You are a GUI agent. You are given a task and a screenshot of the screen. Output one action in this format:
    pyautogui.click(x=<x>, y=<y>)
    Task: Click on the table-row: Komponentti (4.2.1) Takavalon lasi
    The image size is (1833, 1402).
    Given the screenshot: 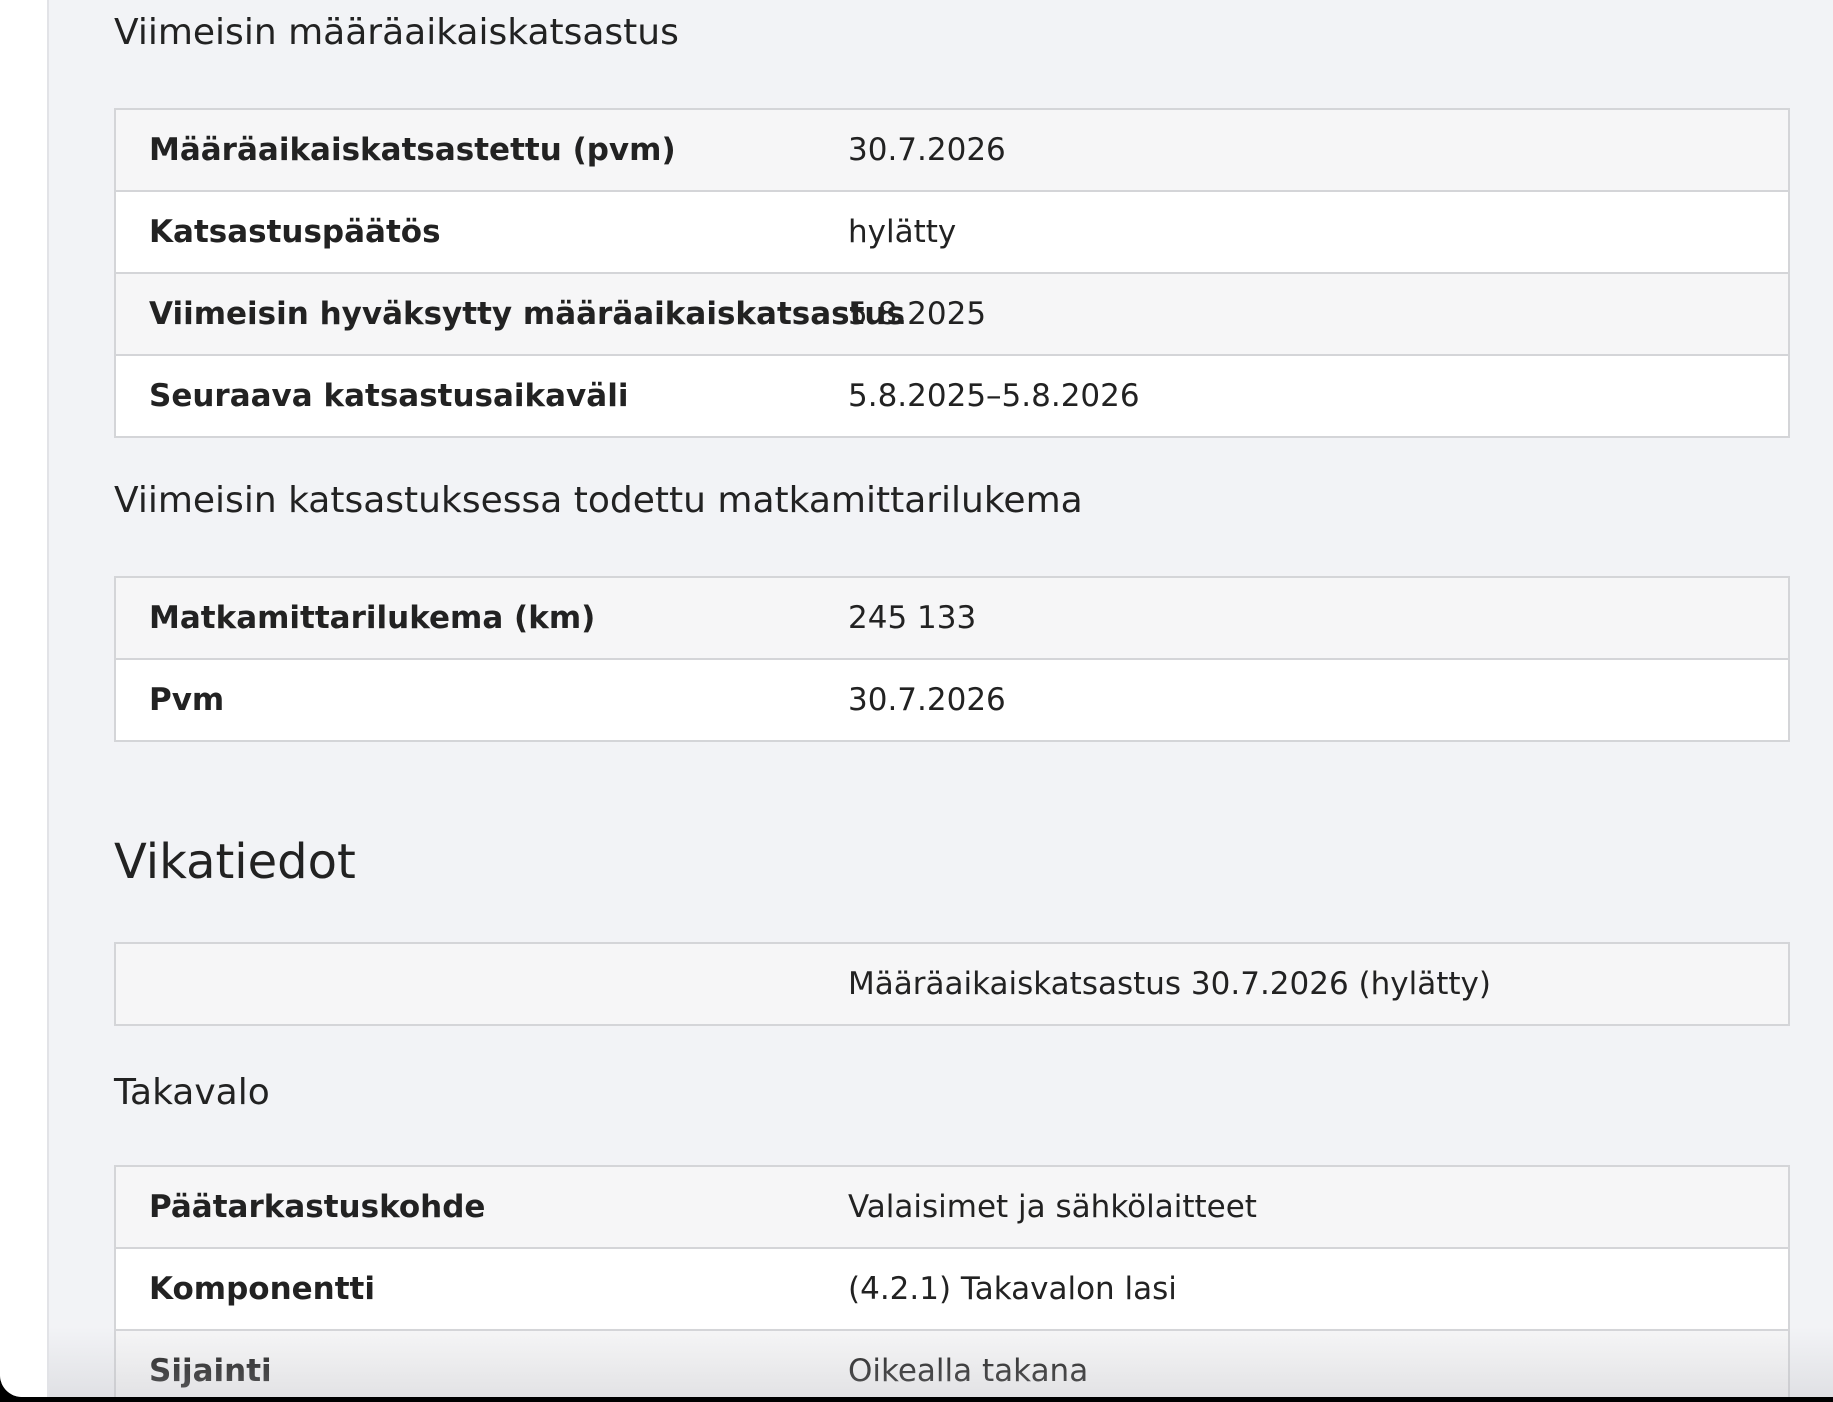 What is the action you would take?
    pyautogui.click(x=952, y=1288)
    